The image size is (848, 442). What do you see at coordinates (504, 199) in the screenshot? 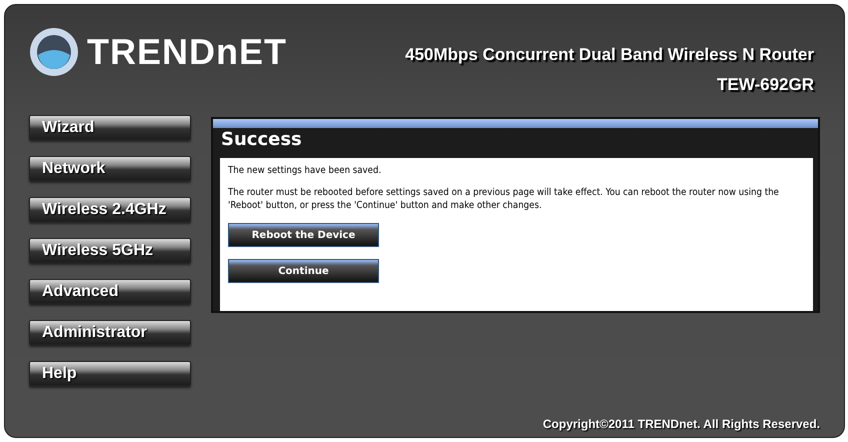
I see `message-text: The router must be rebooted before settings saved on a previous page will take effect. You can reboot the router now using the 'Reboot' button, or press the 'Continue' button and make other changes.` at bounding box center [504, 199].